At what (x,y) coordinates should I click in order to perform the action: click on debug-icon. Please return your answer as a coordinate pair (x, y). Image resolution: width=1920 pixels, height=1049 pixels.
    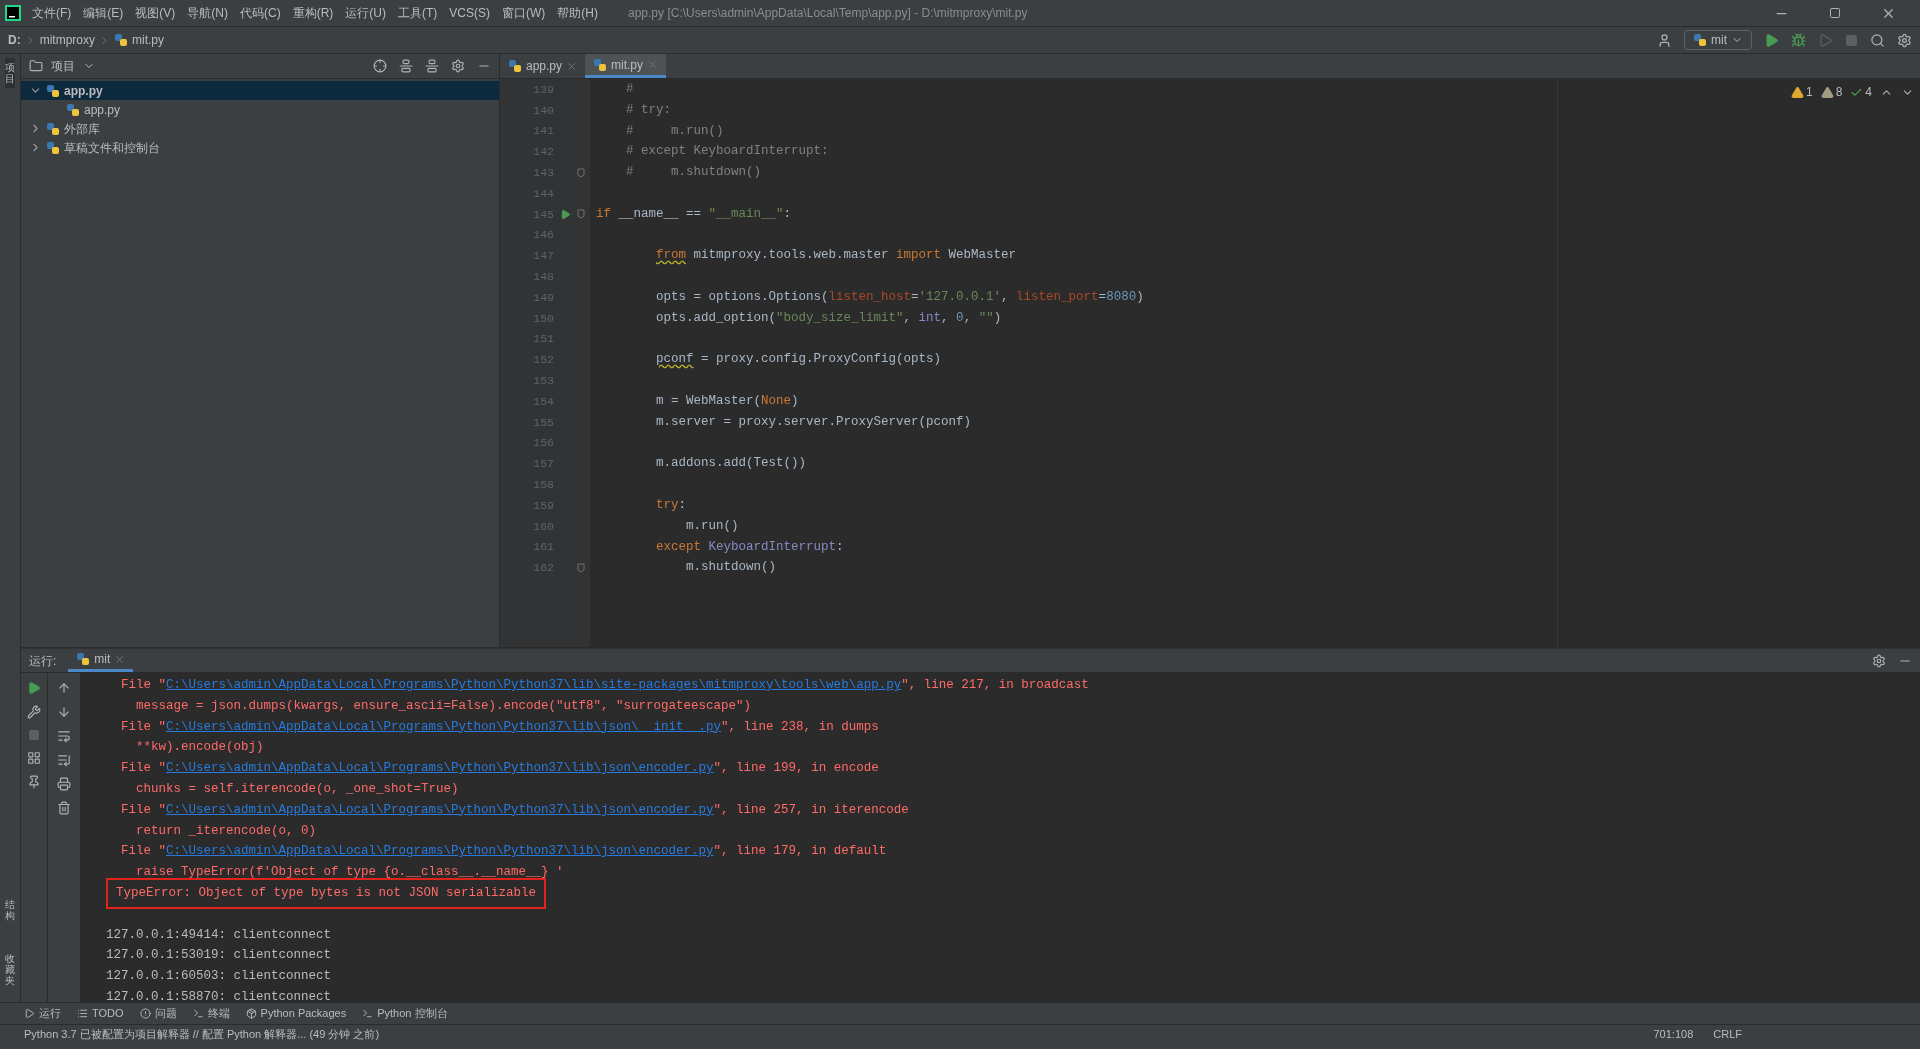
    Looking at the image, I should click on (1798, 40).